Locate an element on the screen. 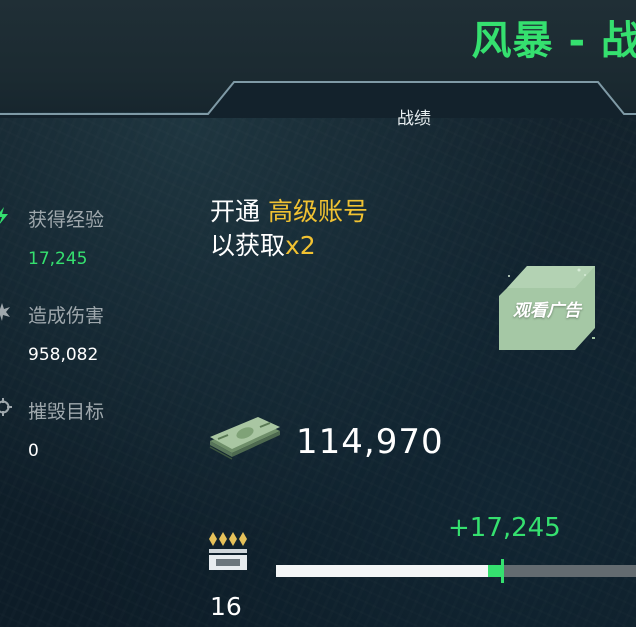 Image resolution: width=636 pixels, height=627 pixels. watch-ad-button: 观看广告 is located at coordinates (547, 308).